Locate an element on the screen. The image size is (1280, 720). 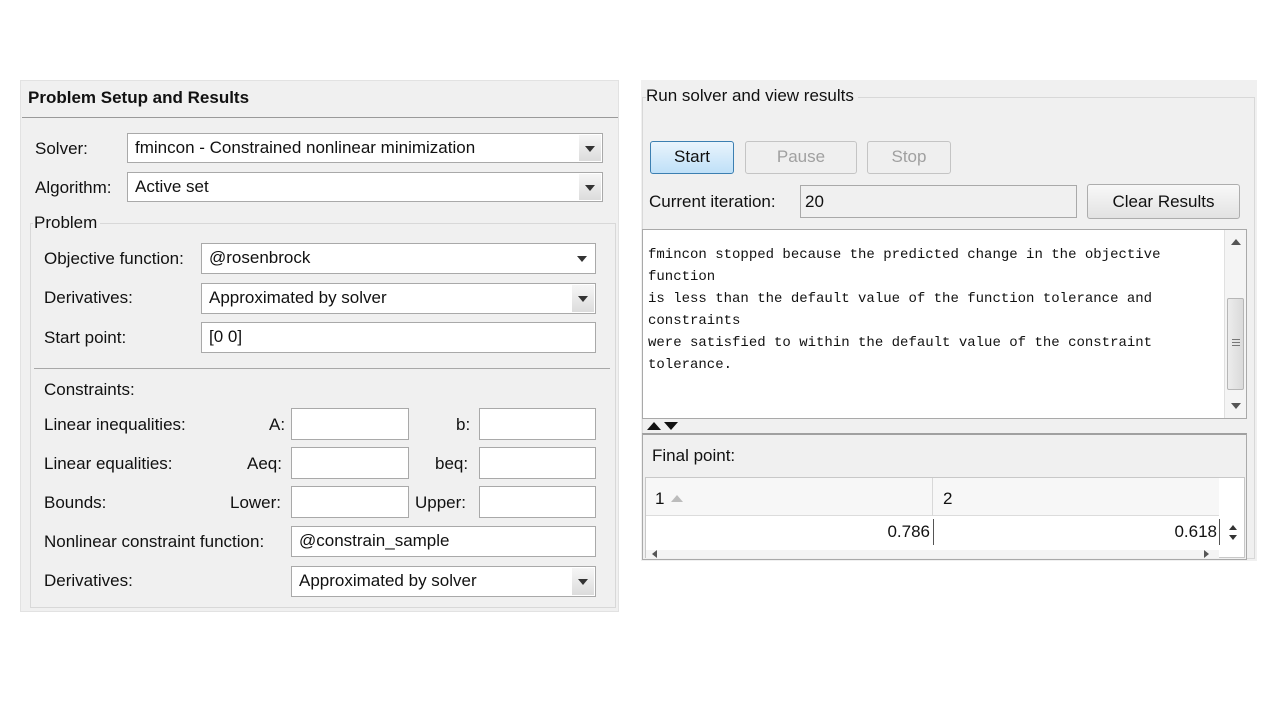
message-line: constraints is located at coordinates (694, 321).